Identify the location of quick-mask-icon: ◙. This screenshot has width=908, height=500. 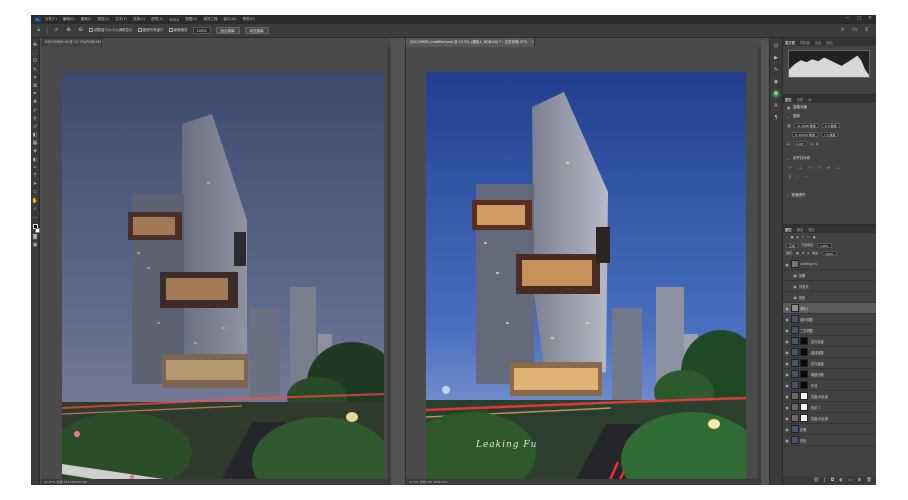
(35, 237).